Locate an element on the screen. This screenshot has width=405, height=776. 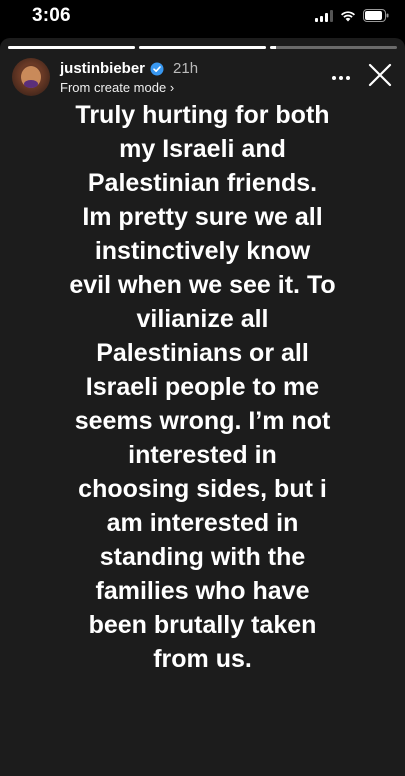
username-row: justinbieber 21h is located at coordinates (129, 68).